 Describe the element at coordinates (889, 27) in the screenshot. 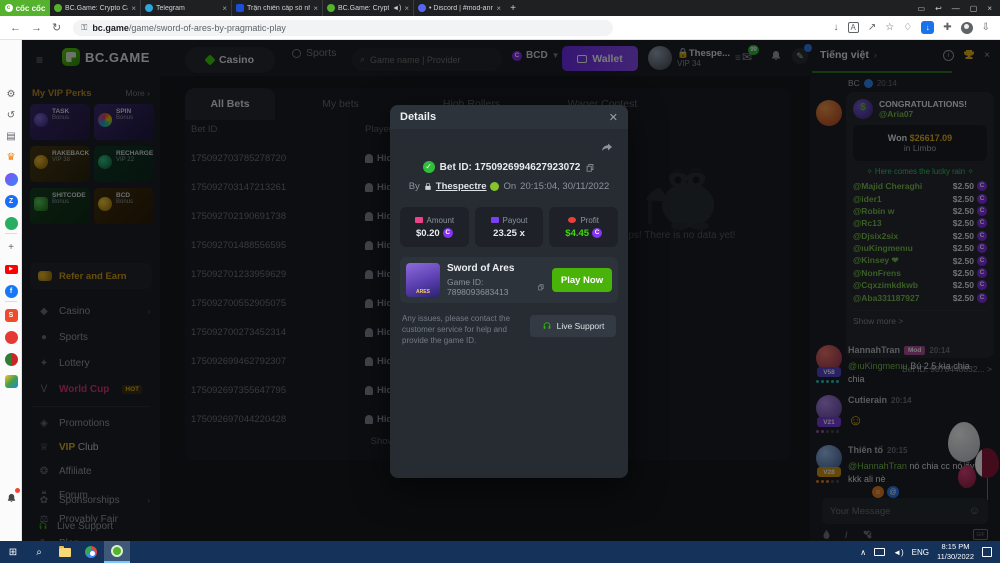

I see `bookmark-star-icon: ☆` at that location.